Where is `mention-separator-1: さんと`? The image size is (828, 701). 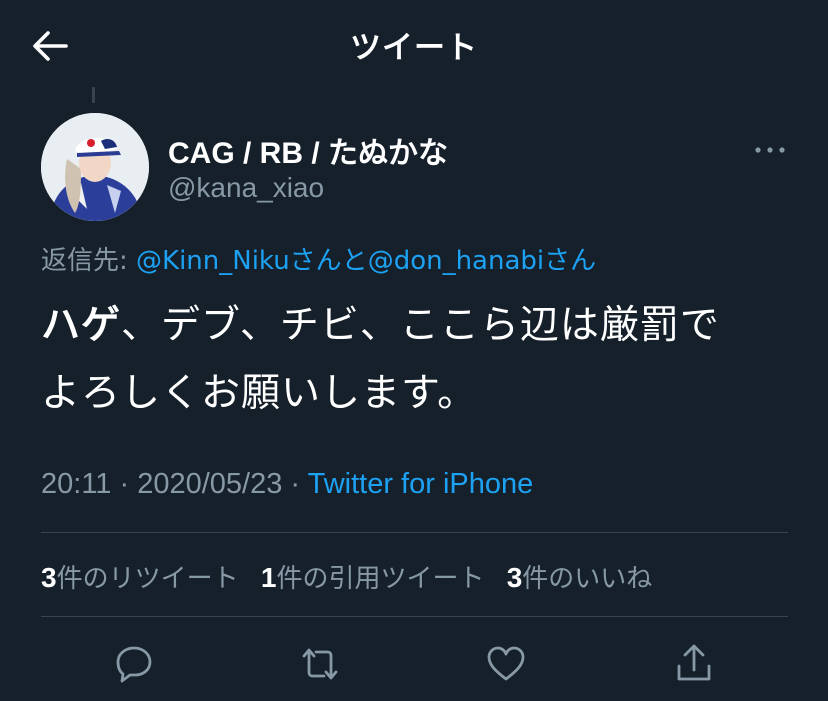 mention-separator-1: さんと is located at coordinates (328, 261).